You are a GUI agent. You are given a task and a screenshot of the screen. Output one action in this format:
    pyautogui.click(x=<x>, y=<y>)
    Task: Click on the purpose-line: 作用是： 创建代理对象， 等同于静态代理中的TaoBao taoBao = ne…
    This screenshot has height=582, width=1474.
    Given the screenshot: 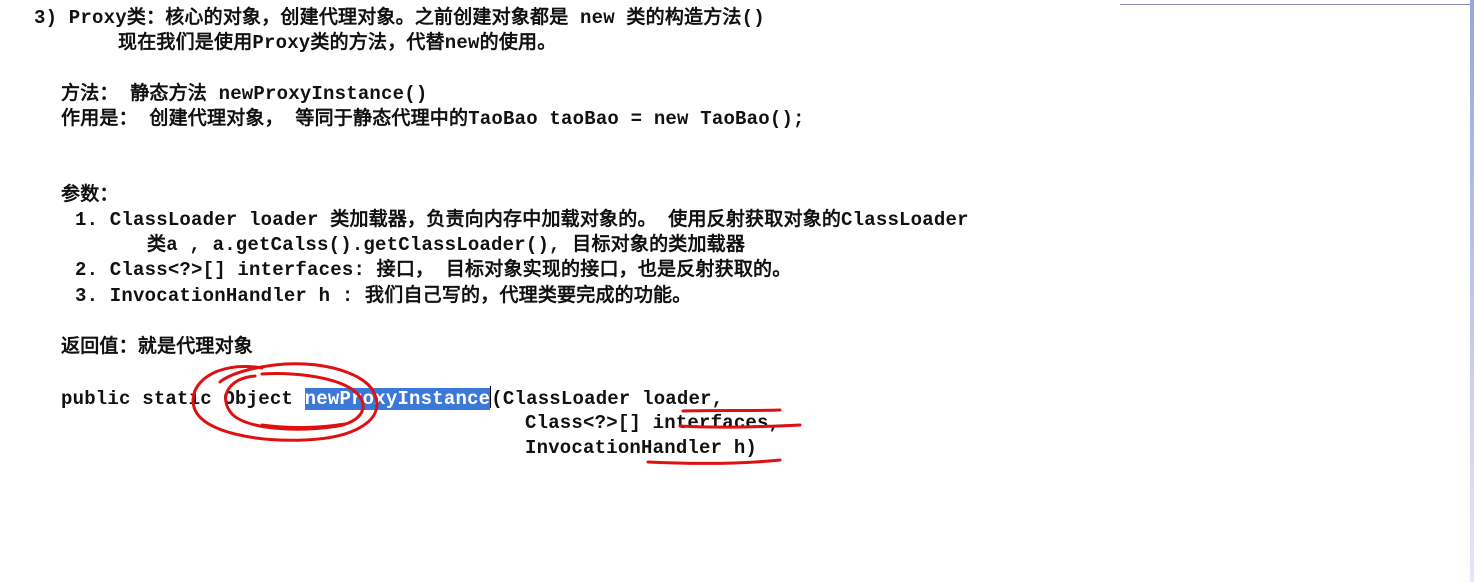 What is the action you would take?
    pyautogui.click(x=433, y=119)
    